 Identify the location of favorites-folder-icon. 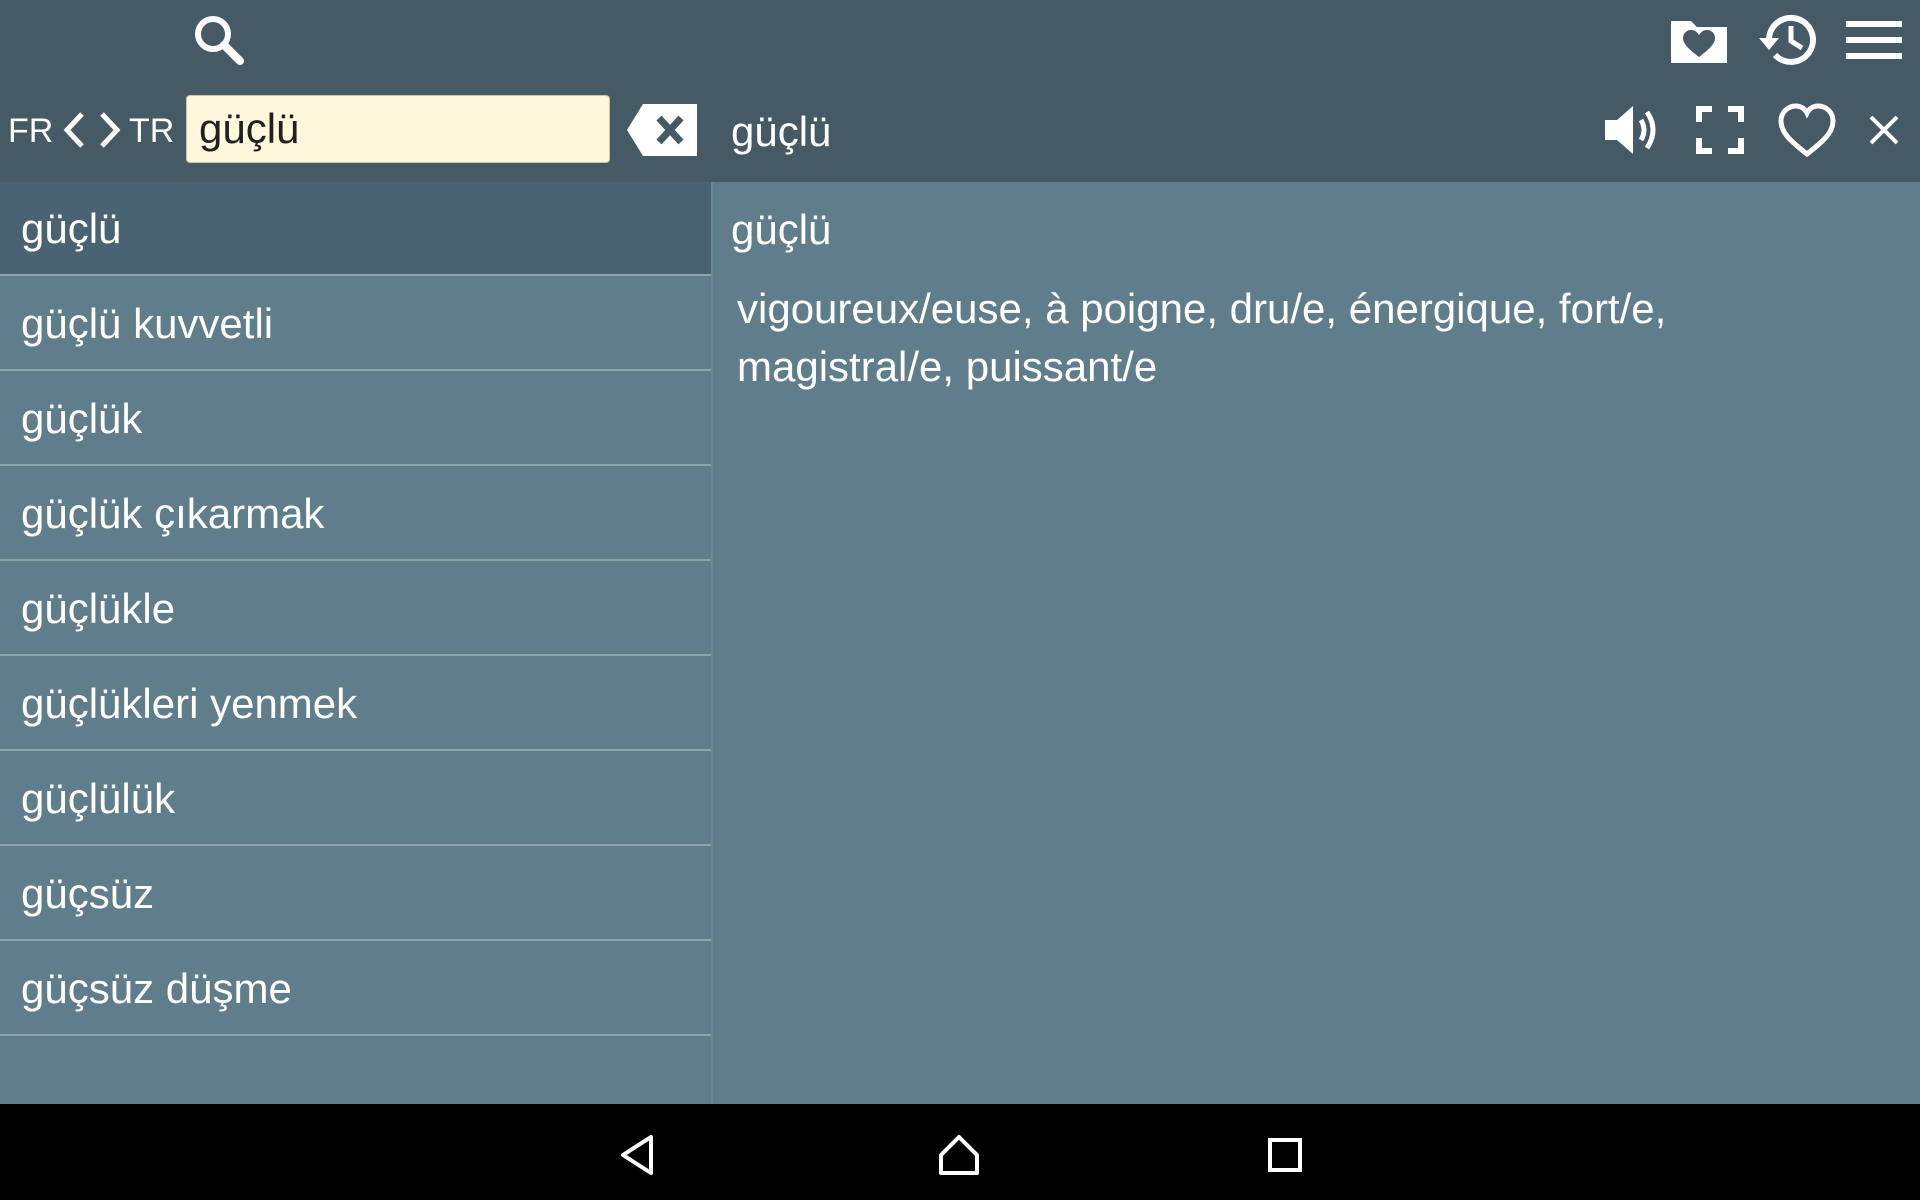
(1699, 40).